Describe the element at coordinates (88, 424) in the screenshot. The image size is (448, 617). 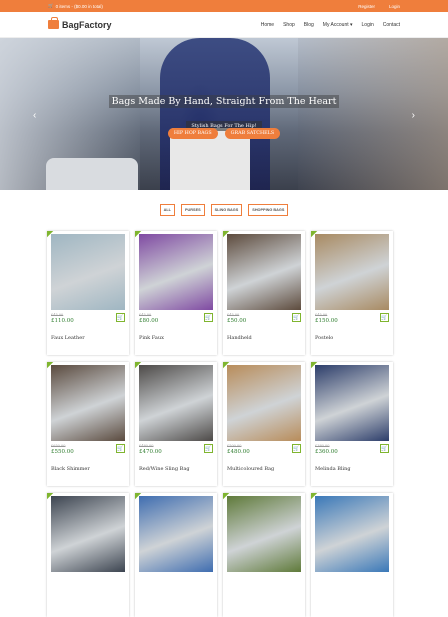
I see `product-card: £650.00 £550.00 🛒 Black Shimmer` at that location.